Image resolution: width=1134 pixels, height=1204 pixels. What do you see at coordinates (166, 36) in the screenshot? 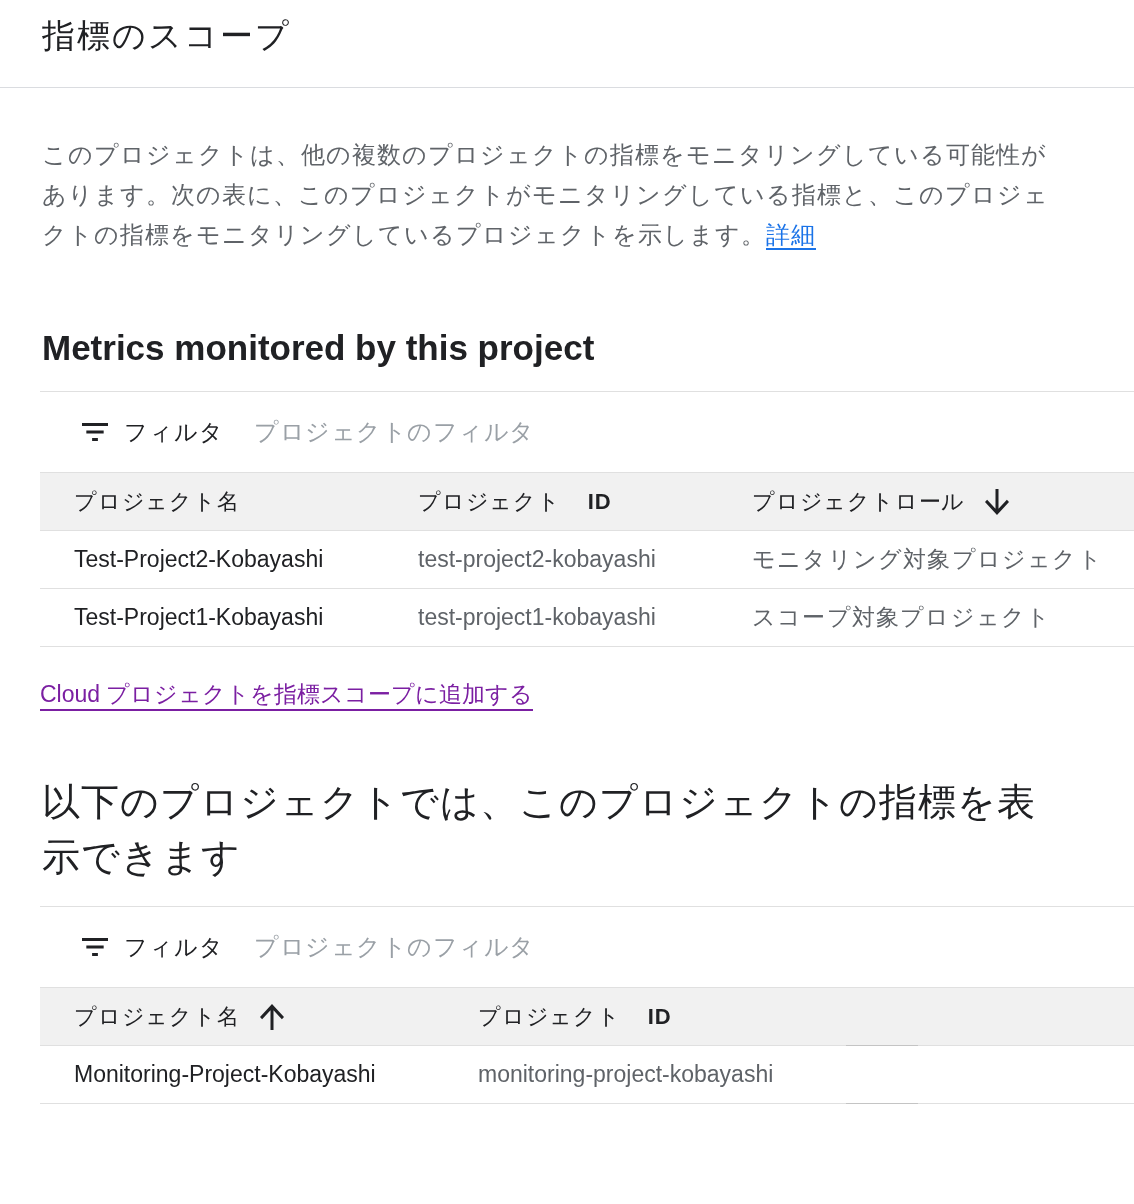
I see `page-title: 指標のスコープ` at bounding box center [166, 36].